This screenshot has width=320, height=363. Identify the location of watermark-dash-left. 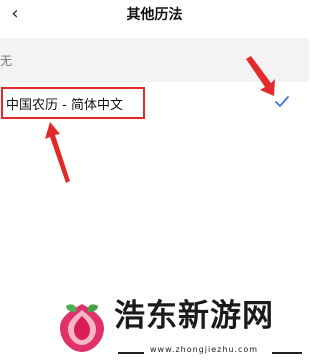
(131, 353).